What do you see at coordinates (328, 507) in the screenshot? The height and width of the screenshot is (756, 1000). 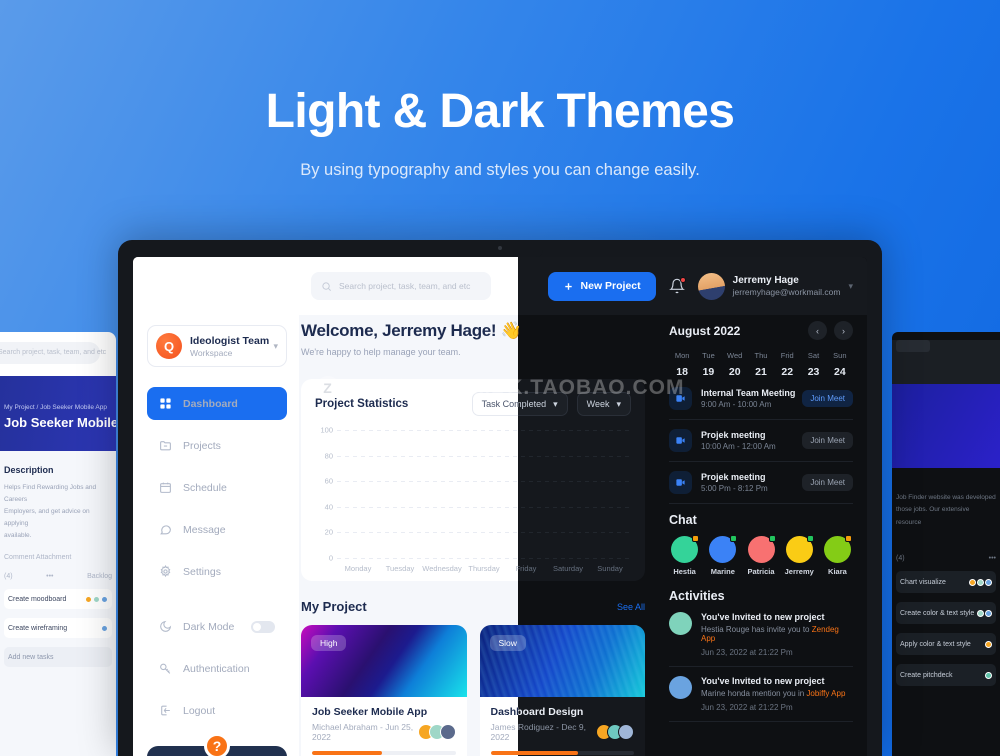 I see `y-tick-label: 40` at bounding box center [328, 507].